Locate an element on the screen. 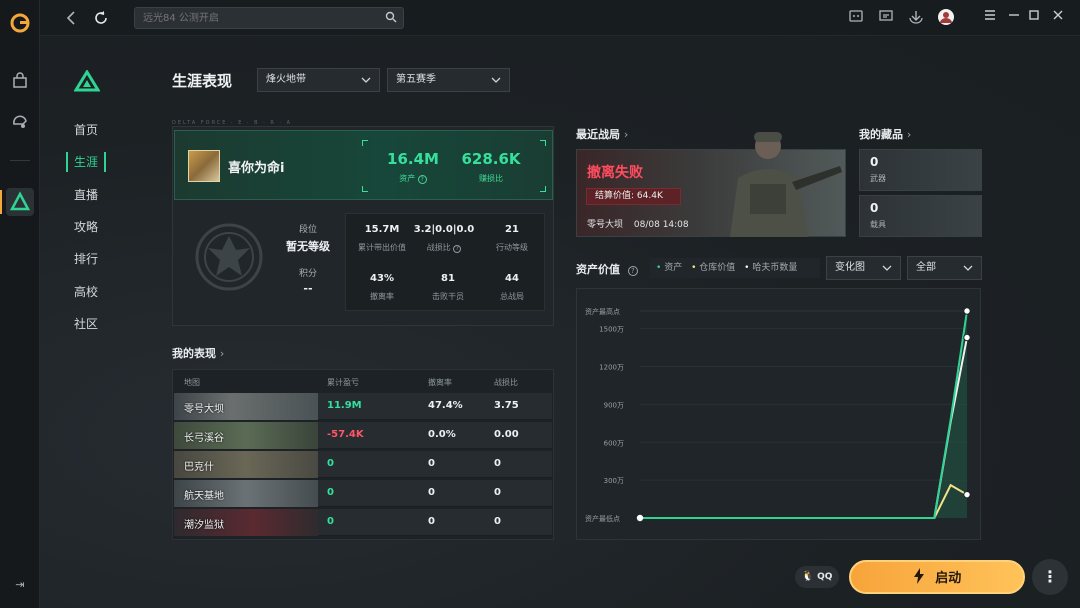 The width and height of the screenshot is (1080, 608). player-name: 喜你为命i is located at coordinates (256, 168).